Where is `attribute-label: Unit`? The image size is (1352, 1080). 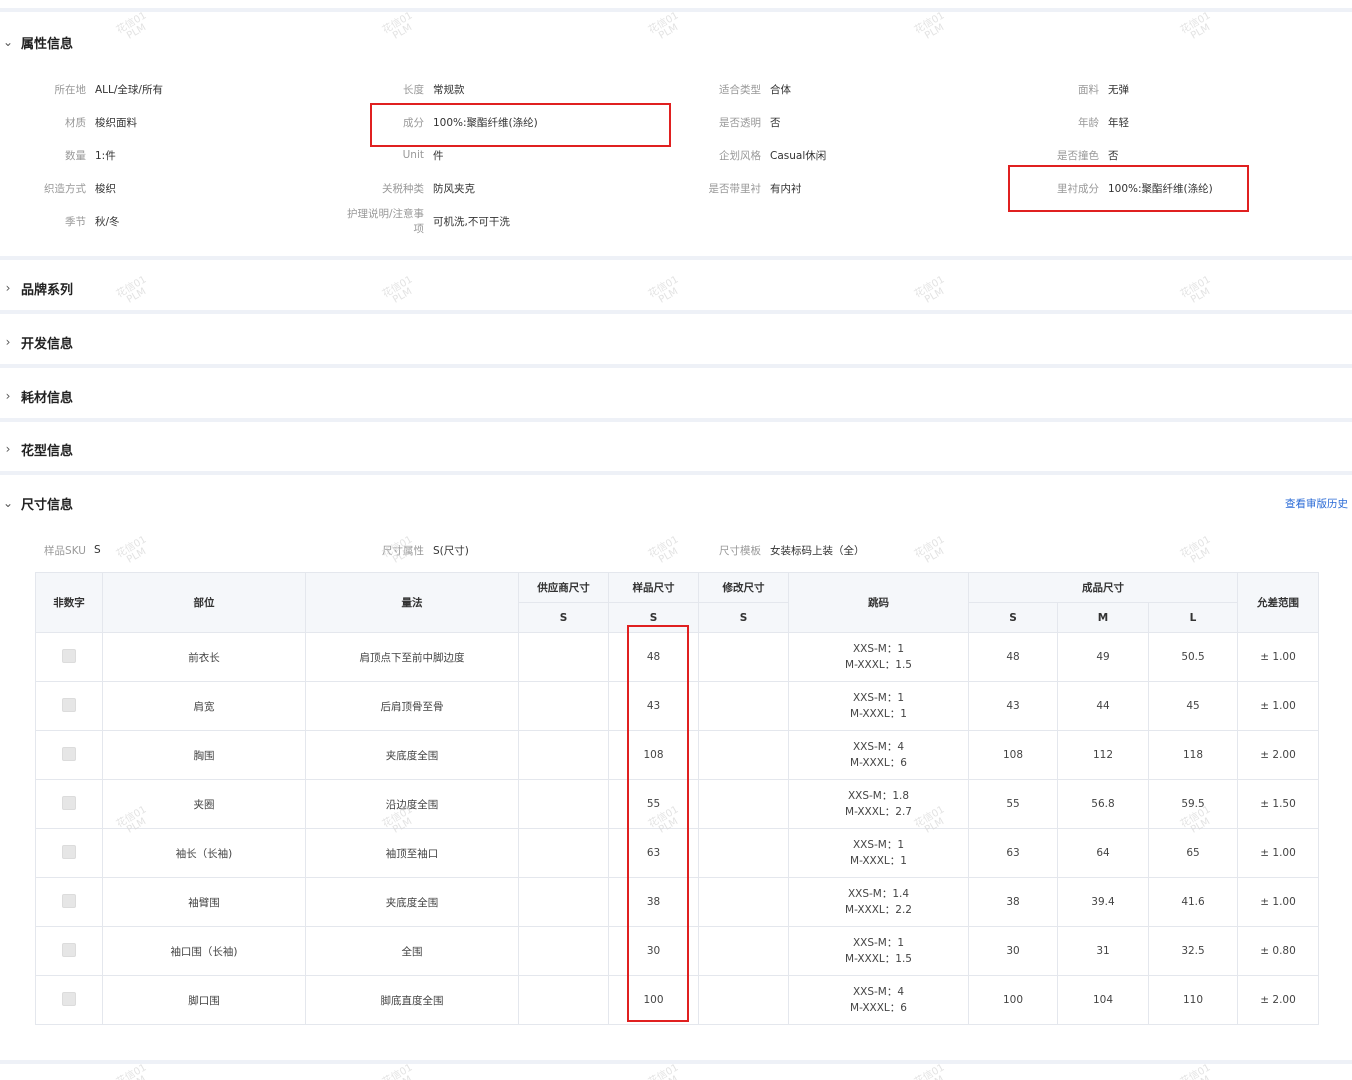
attribute-label: Unit is located at coordinates (413, 155).